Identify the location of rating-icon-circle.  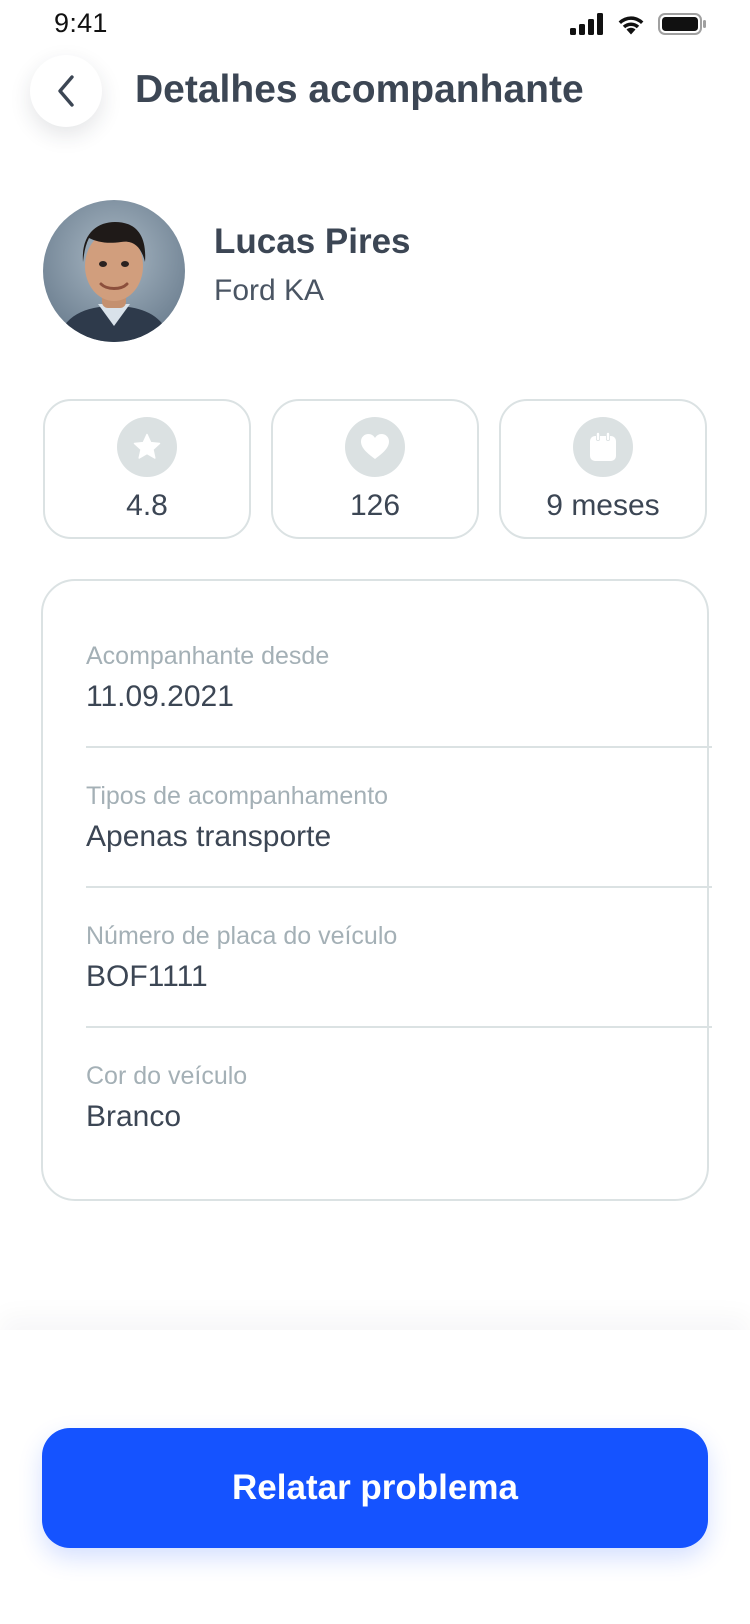
(147, 447).